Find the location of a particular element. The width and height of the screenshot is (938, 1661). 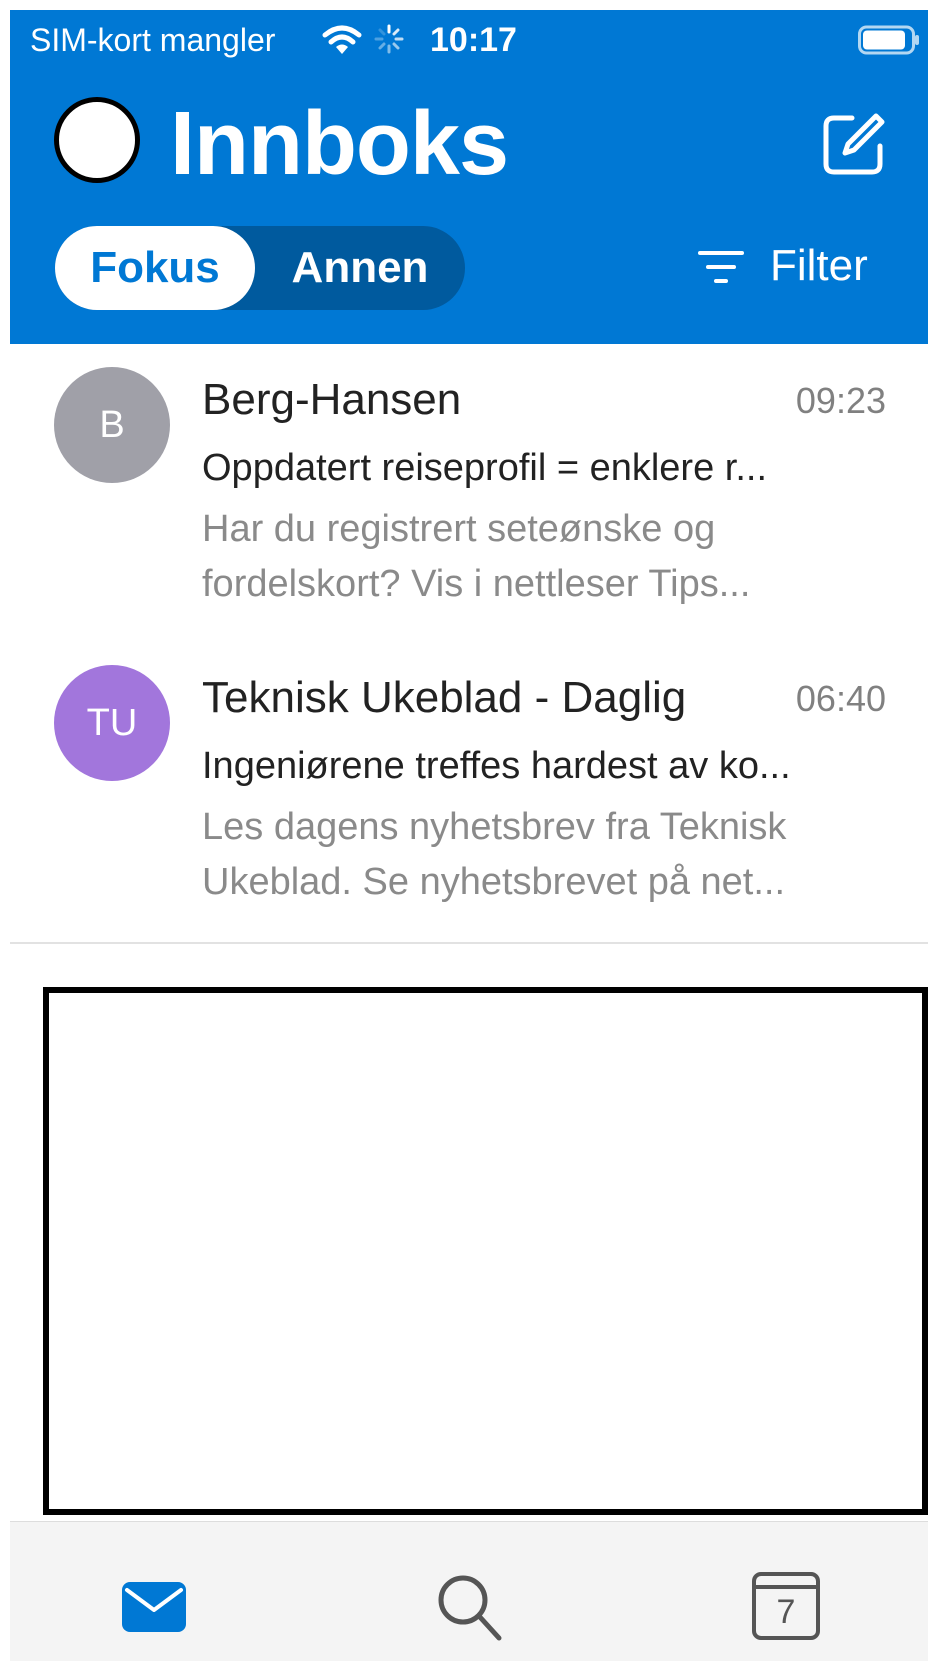

calendar-icon: 7 is located at coordinates (786, 1606).